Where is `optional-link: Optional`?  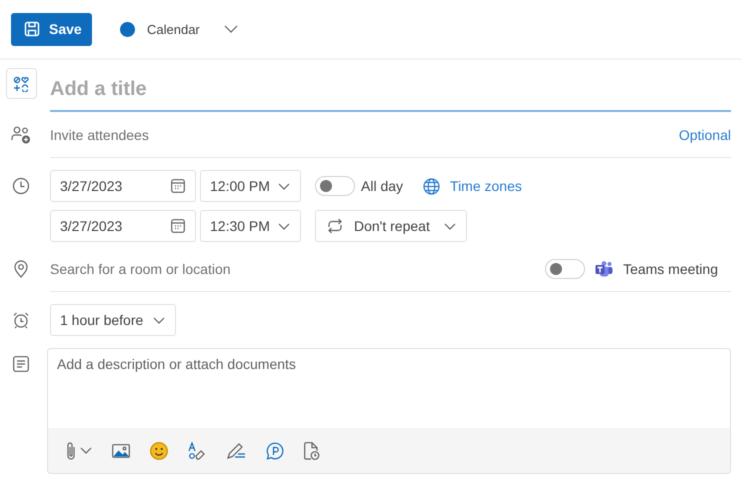
optional-link: Optional is located at coordinates (704, 134).